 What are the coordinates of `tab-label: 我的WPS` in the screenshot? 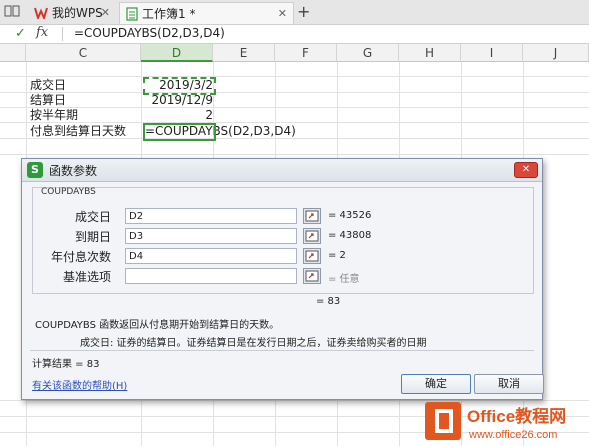 It's located at (77, 13).